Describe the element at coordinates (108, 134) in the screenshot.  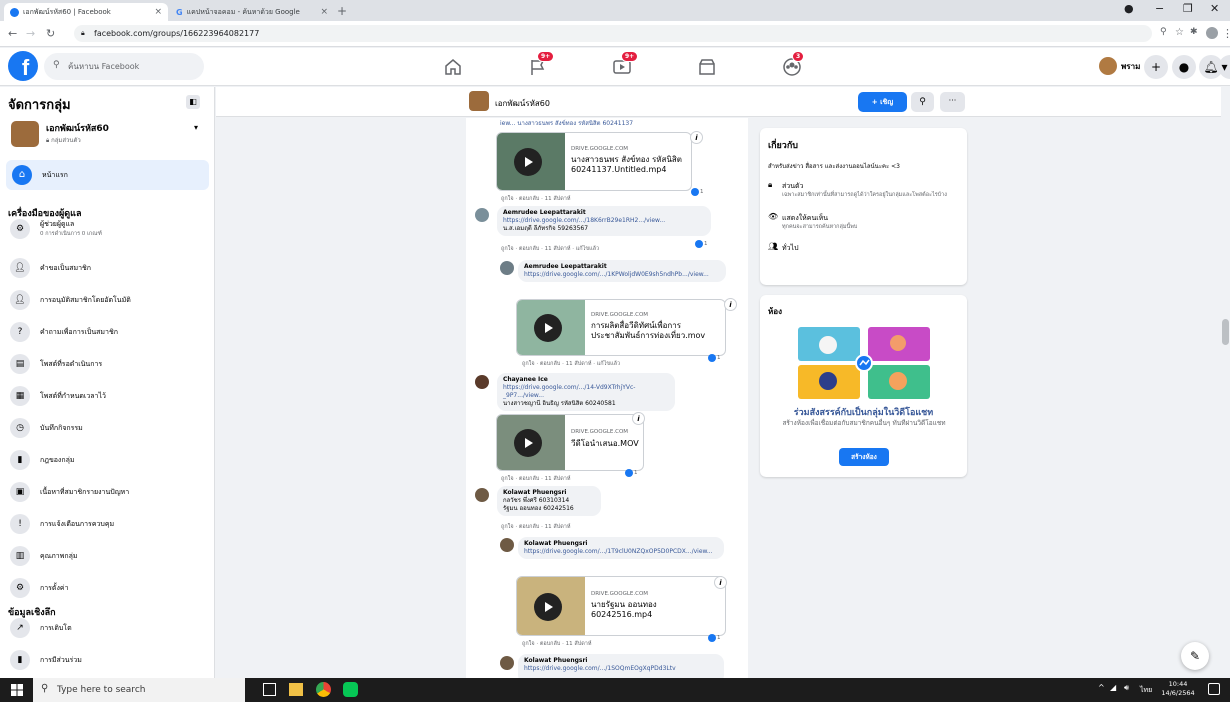
I see `group-switcher: เอกพัฒน์รหัส60 🔒︎ กลุ่มส่วนตัว ▾` at that location.